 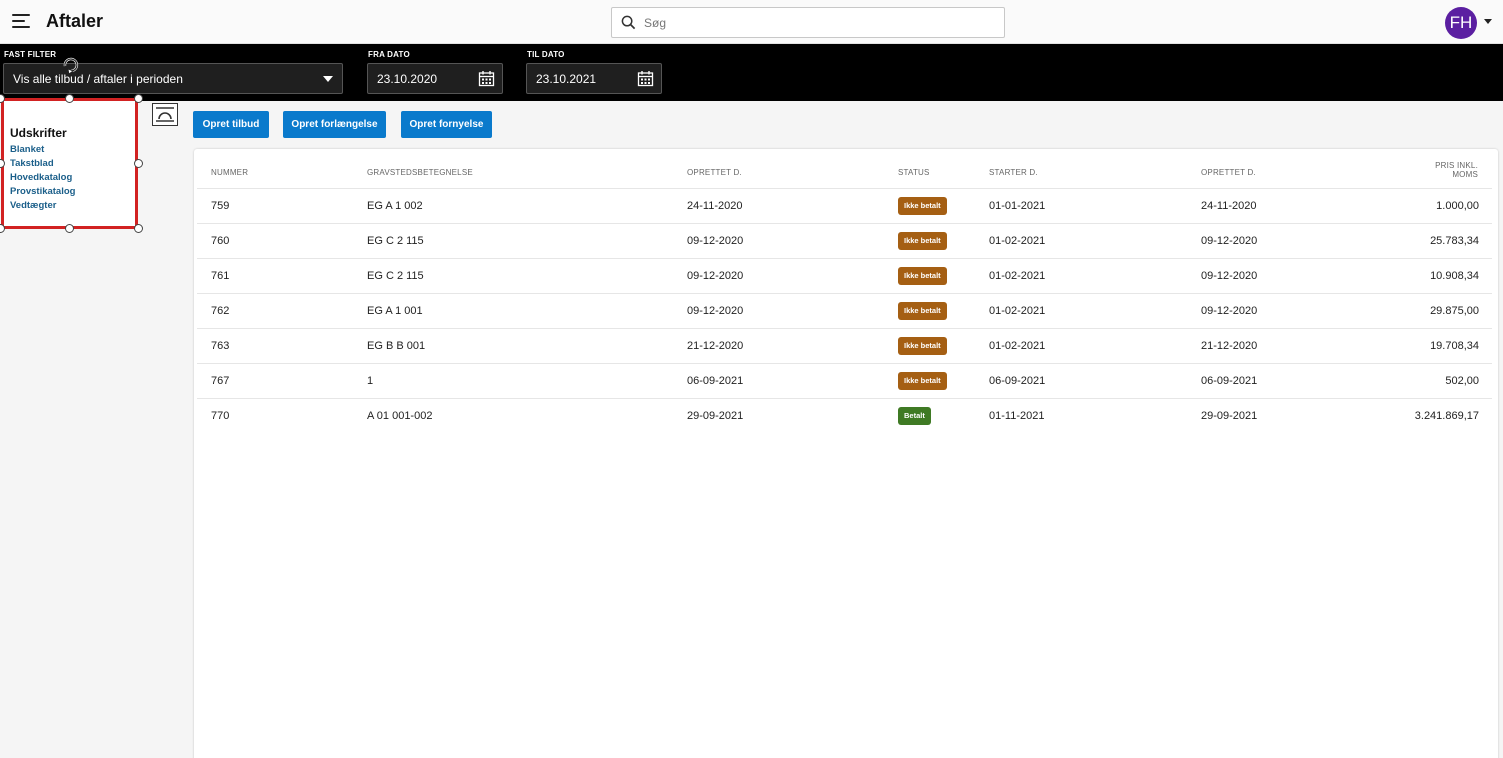 What do you see at coordinates (1457, 206) in the screenshot?
I see `cell-pris: 1.000,00` at bounding box center [1457, 206].